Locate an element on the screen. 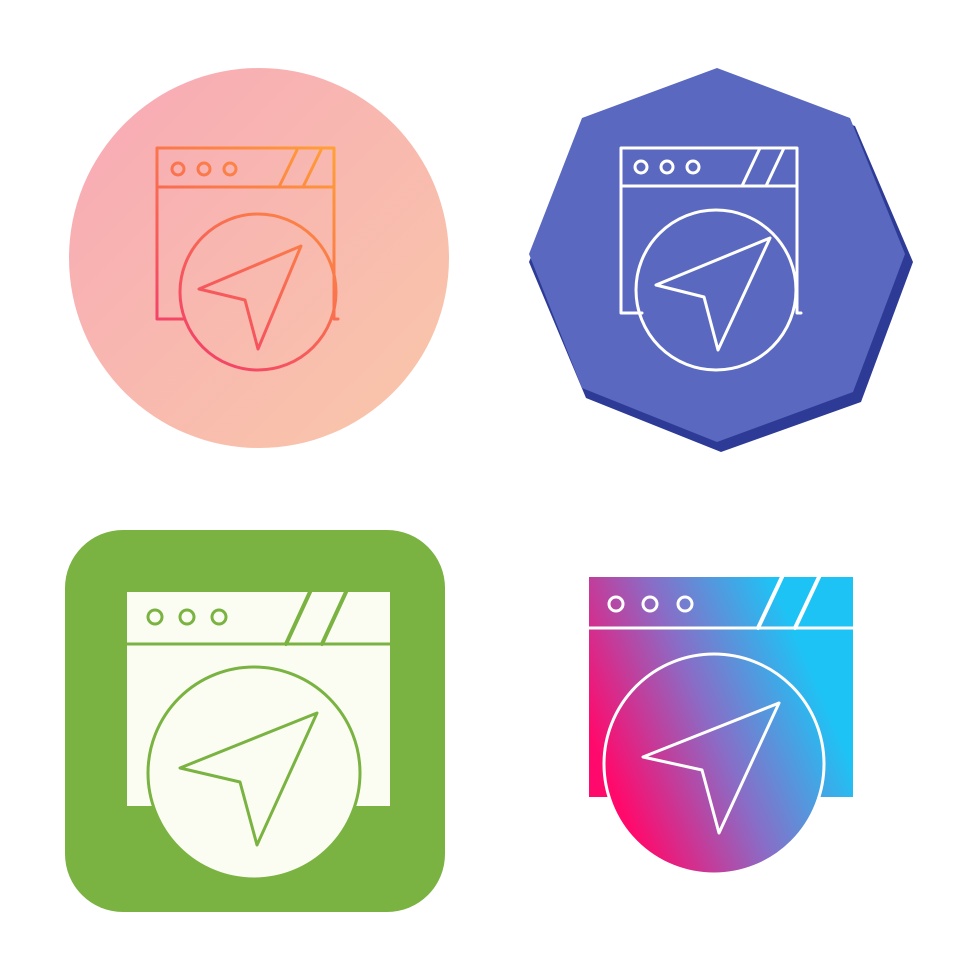 The height and width of the screenshot is (980, 980). web-navigation-icon is located at coordinates (721, 725).